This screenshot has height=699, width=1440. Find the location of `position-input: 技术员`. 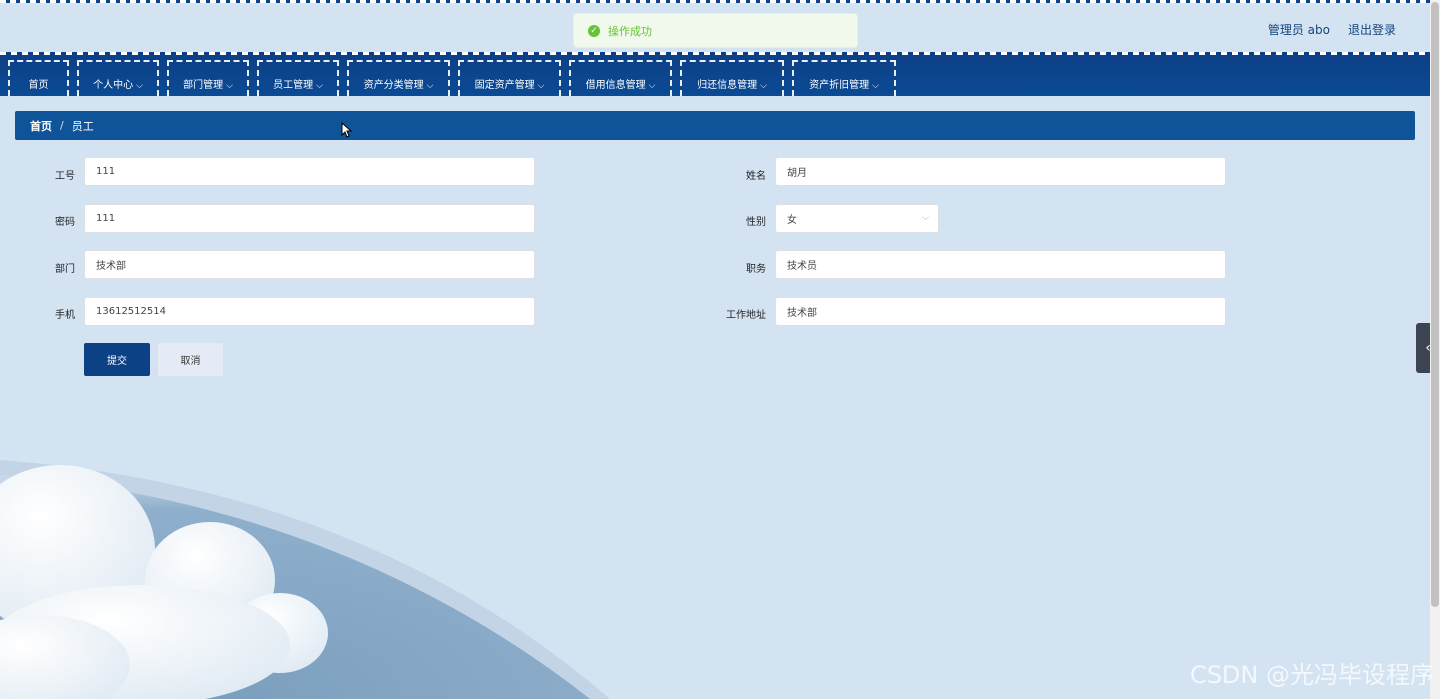

position-input: 技术员 is located at coordinates (1000, 264).